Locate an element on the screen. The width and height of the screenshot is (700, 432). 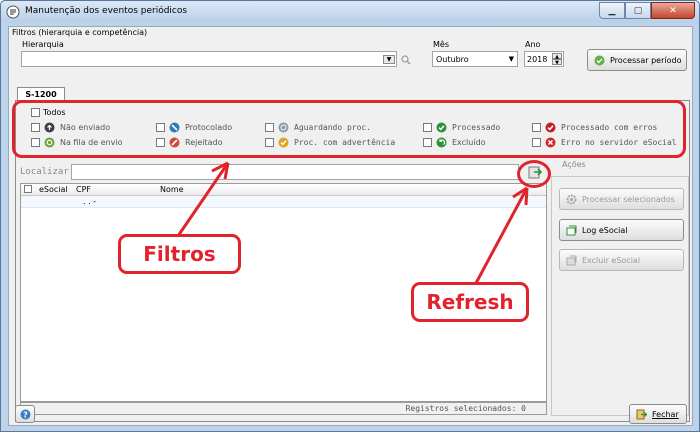
refresh-annotation: Refresh is located at coordinates (470, 302).